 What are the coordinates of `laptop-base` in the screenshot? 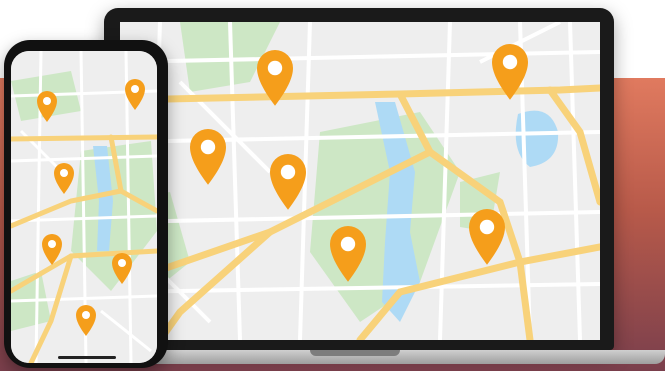 It's located at (402, 357).